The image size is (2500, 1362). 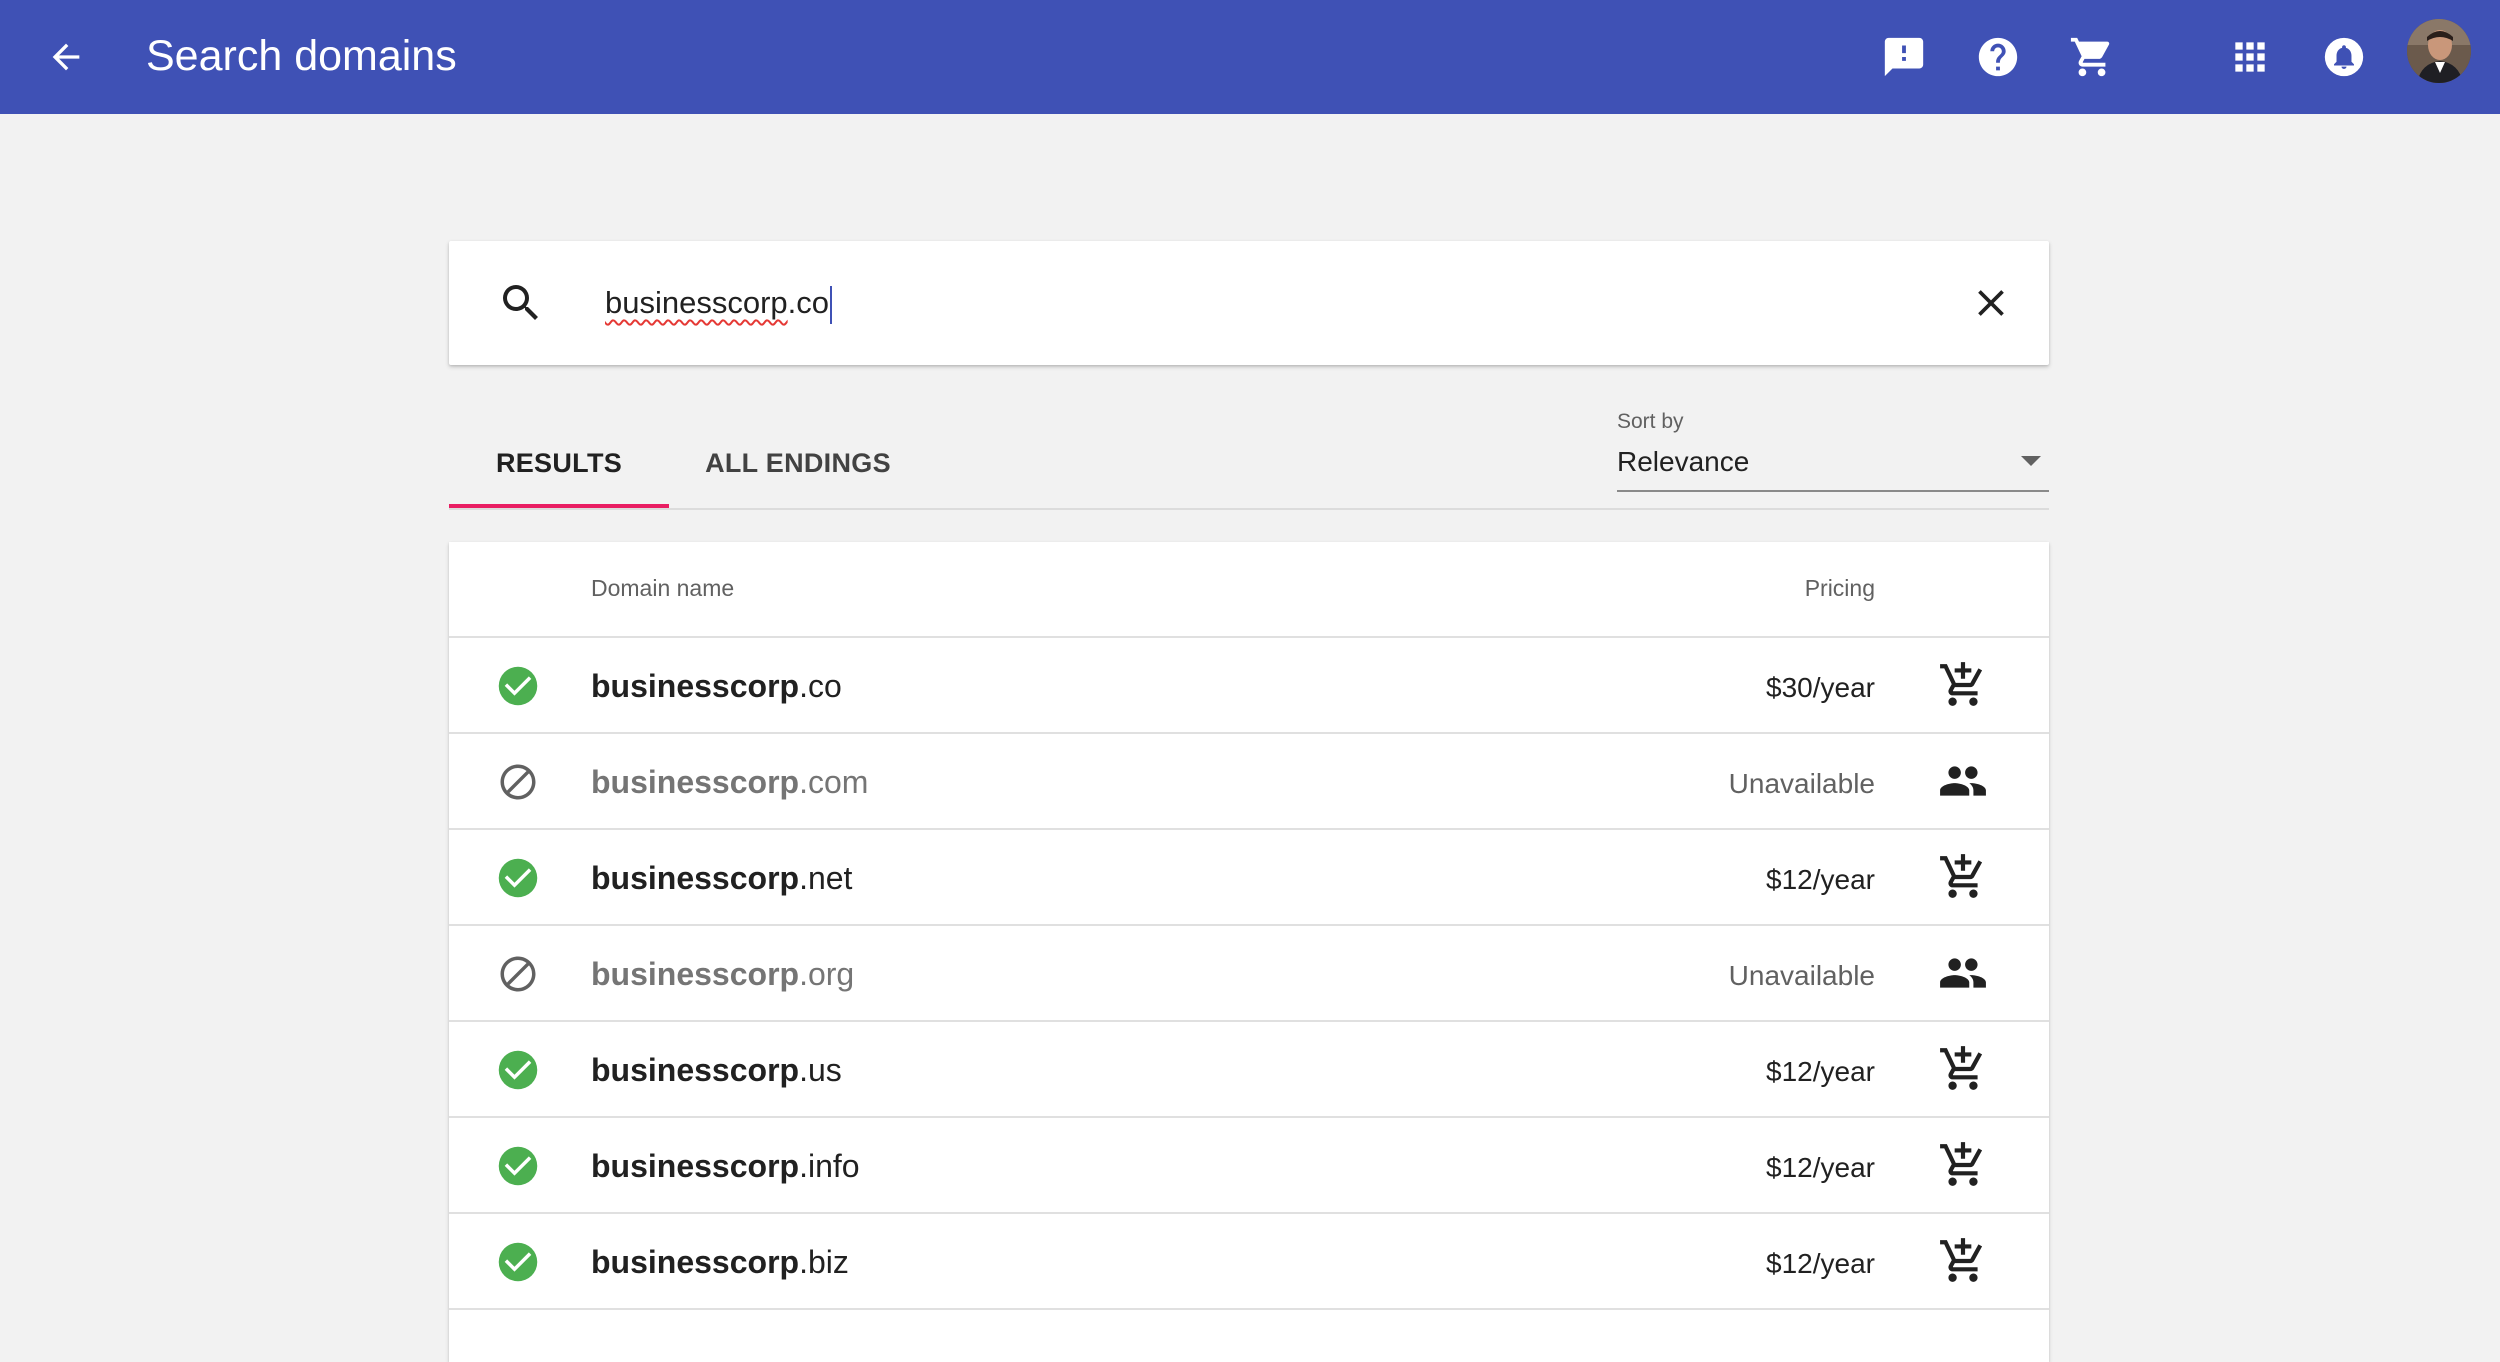 I want to click on tab-all-endings-label: ALL ENDINGS, so click(x=798, y=462).